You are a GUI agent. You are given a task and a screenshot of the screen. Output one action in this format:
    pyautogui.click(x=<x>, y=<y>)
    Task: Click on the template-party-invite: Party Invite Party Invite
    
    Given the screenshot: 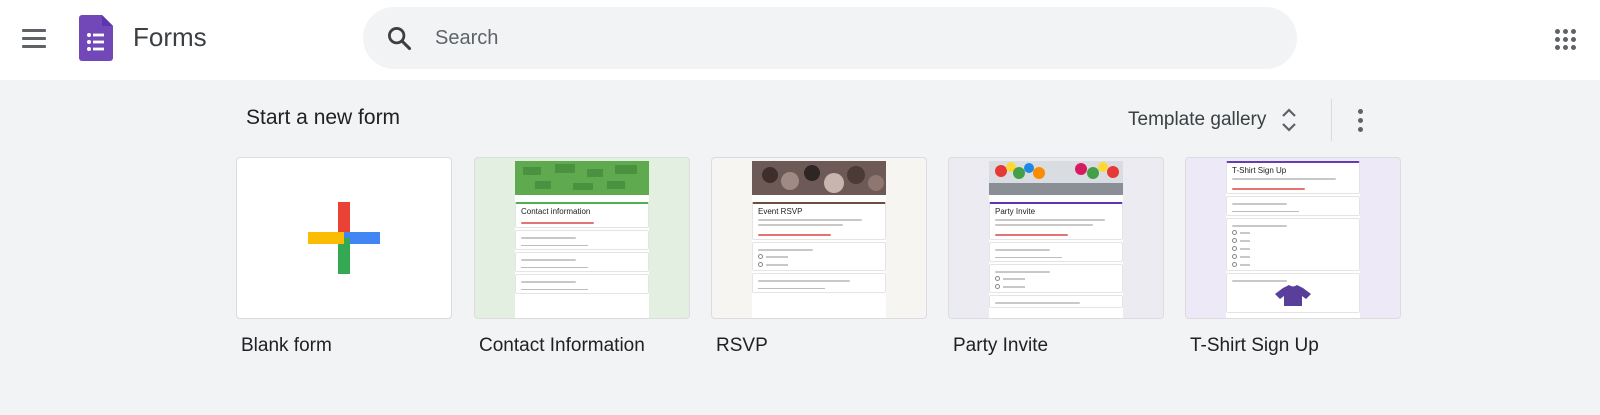 What is the action you would take?
    pyautogui.click(x=1056, y=257)
    